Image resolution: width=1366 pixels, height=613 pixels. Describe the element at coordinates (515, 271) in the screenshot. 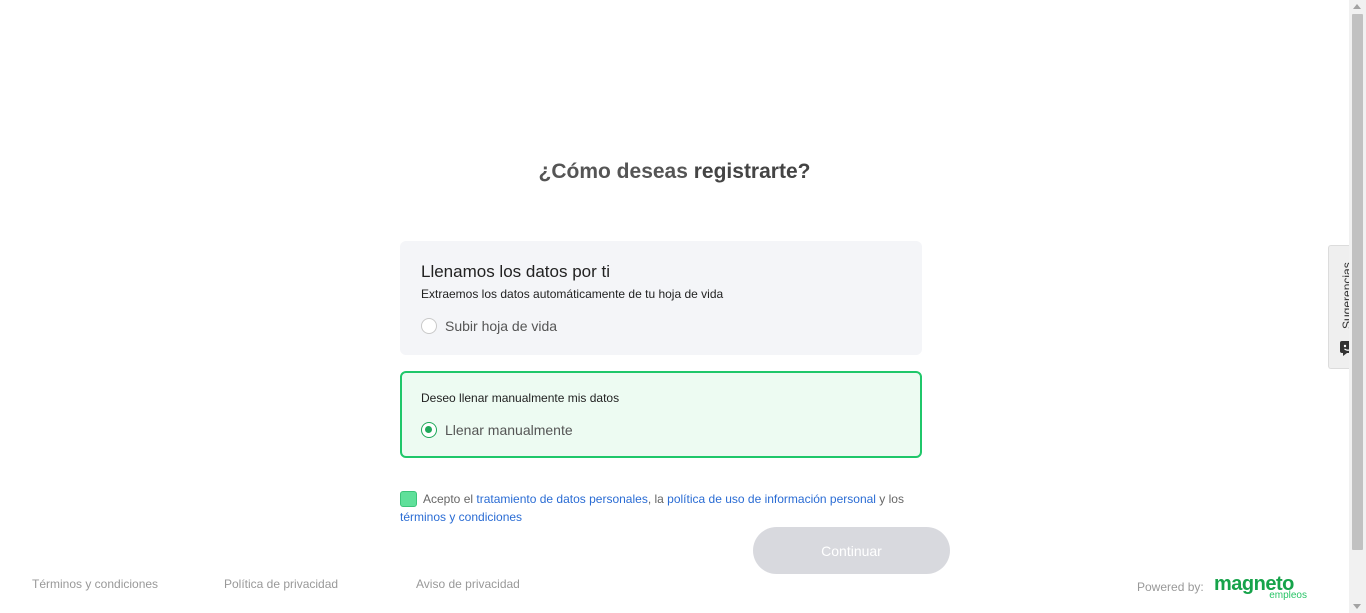

I see `option-auto-title: Llenamos los datos por ti` at that location.